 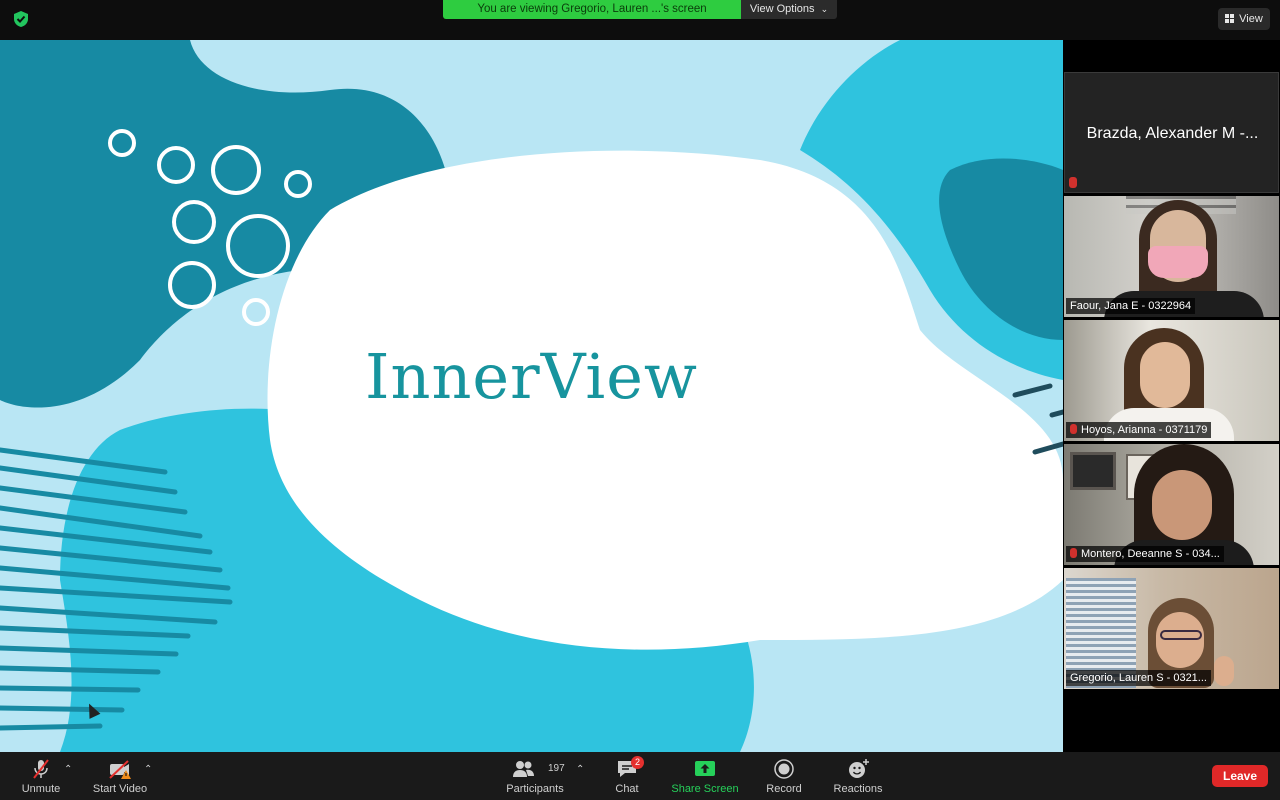 What do you see at coordinates (120, 769) in the screenshot?
I see `camera-off-icon` at bounding box center [120, 769].